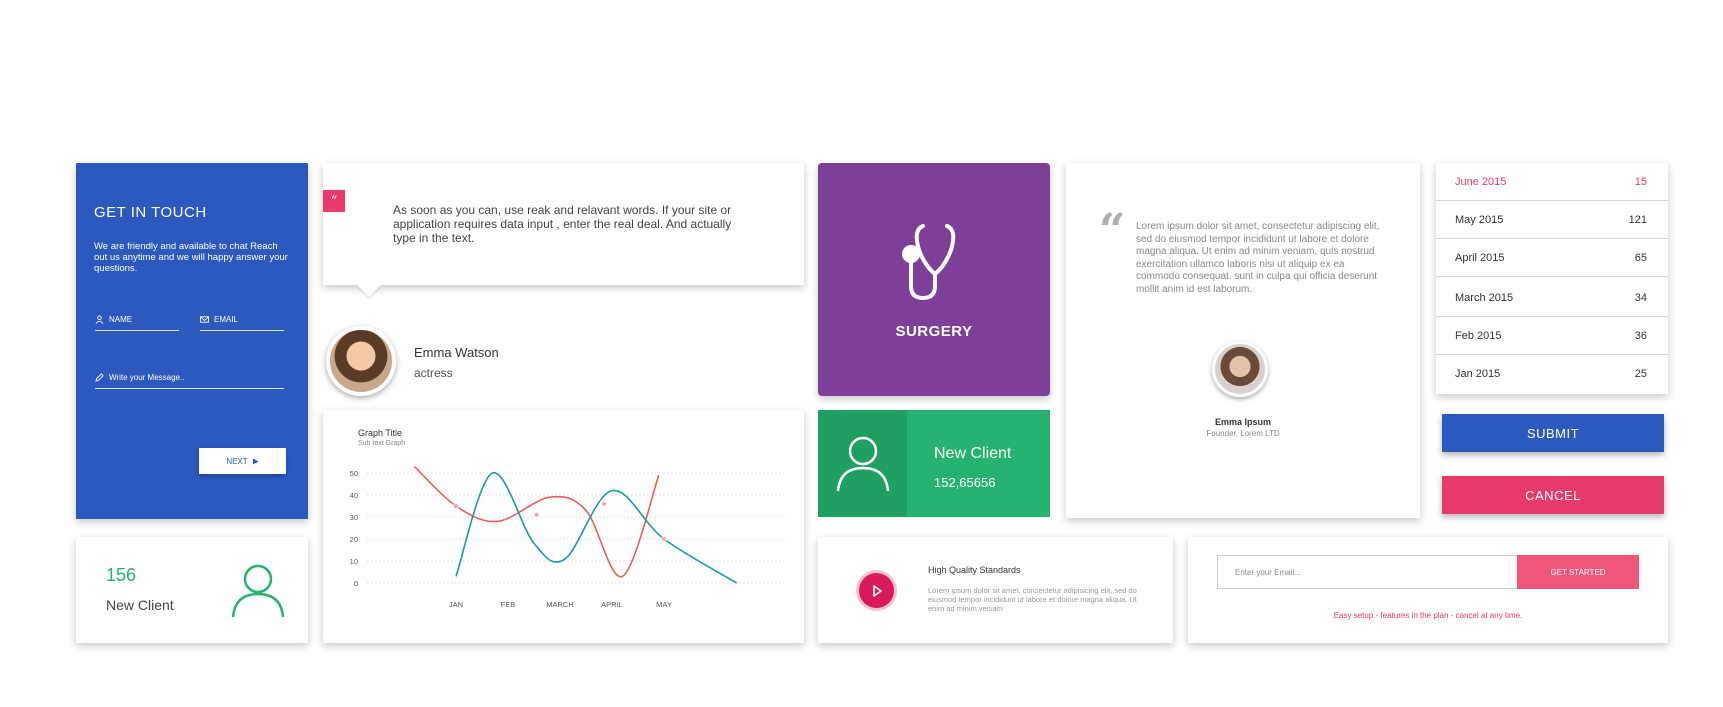 The width and height of the screenshot is (1723, 707). Describe the element at coordinates (1640, 374) in the screenshot. I see `month-value: 25` at that location.